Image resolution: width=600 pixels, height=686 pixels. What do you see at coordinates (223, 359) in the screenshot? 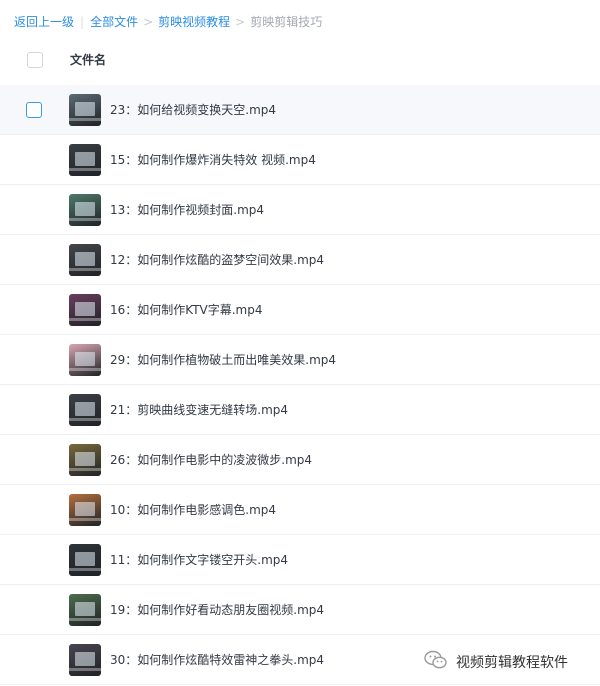
I see `file-name: 29：如何制作植物破土而出唯美效果.mp4` at bounding box center [223, 359].